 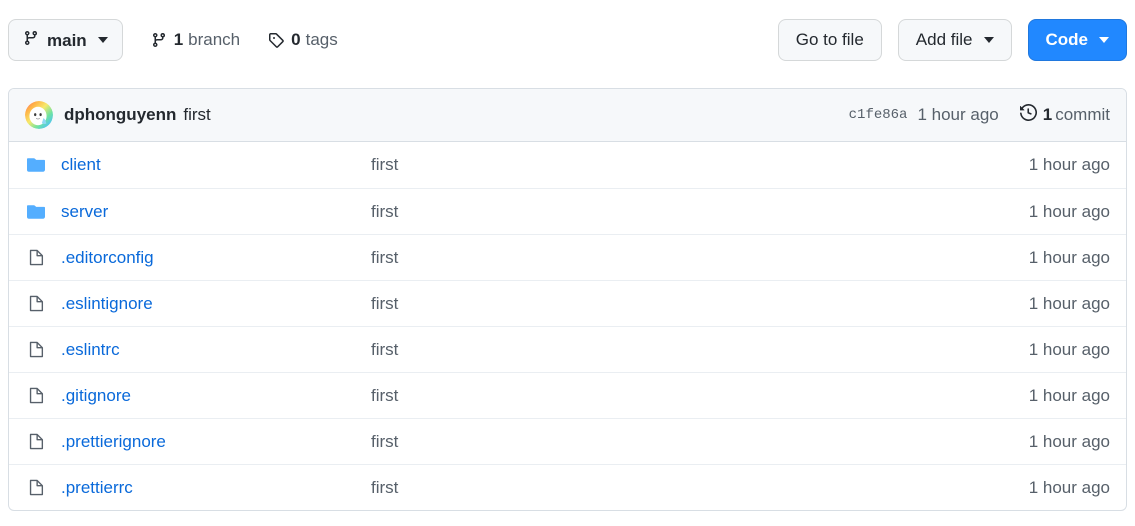 I want to click on tag-word-label: tags, so click(x=321, y=39).